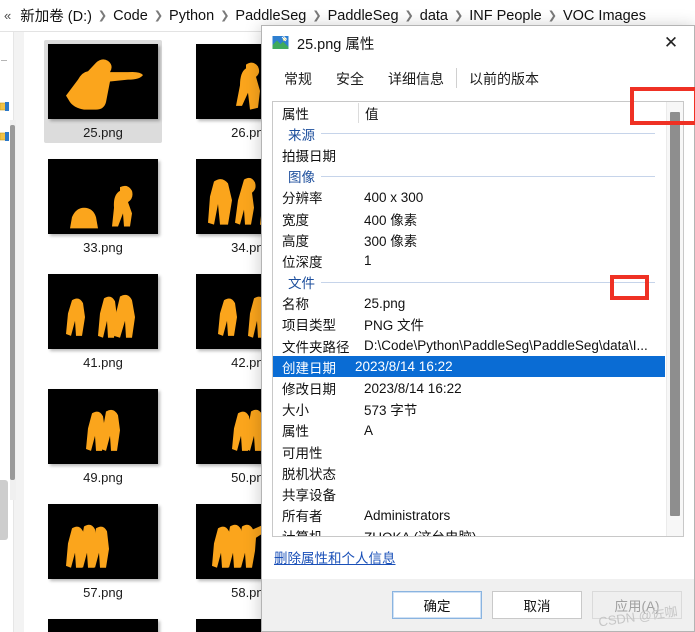 The width and height of the screenshot is (695, 632). I want to click on column-header-value: 值, so click(511, 112).